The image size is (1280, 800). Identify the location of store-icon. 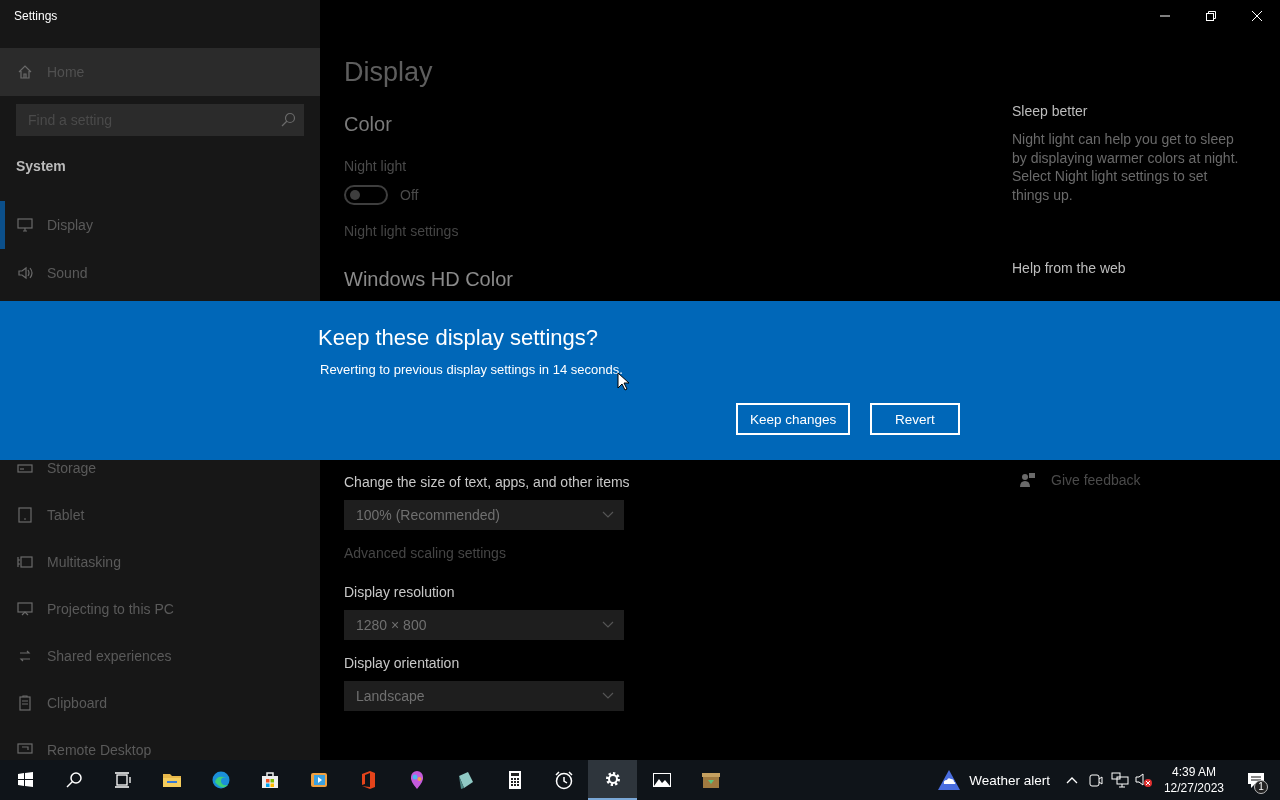
(269, 780).